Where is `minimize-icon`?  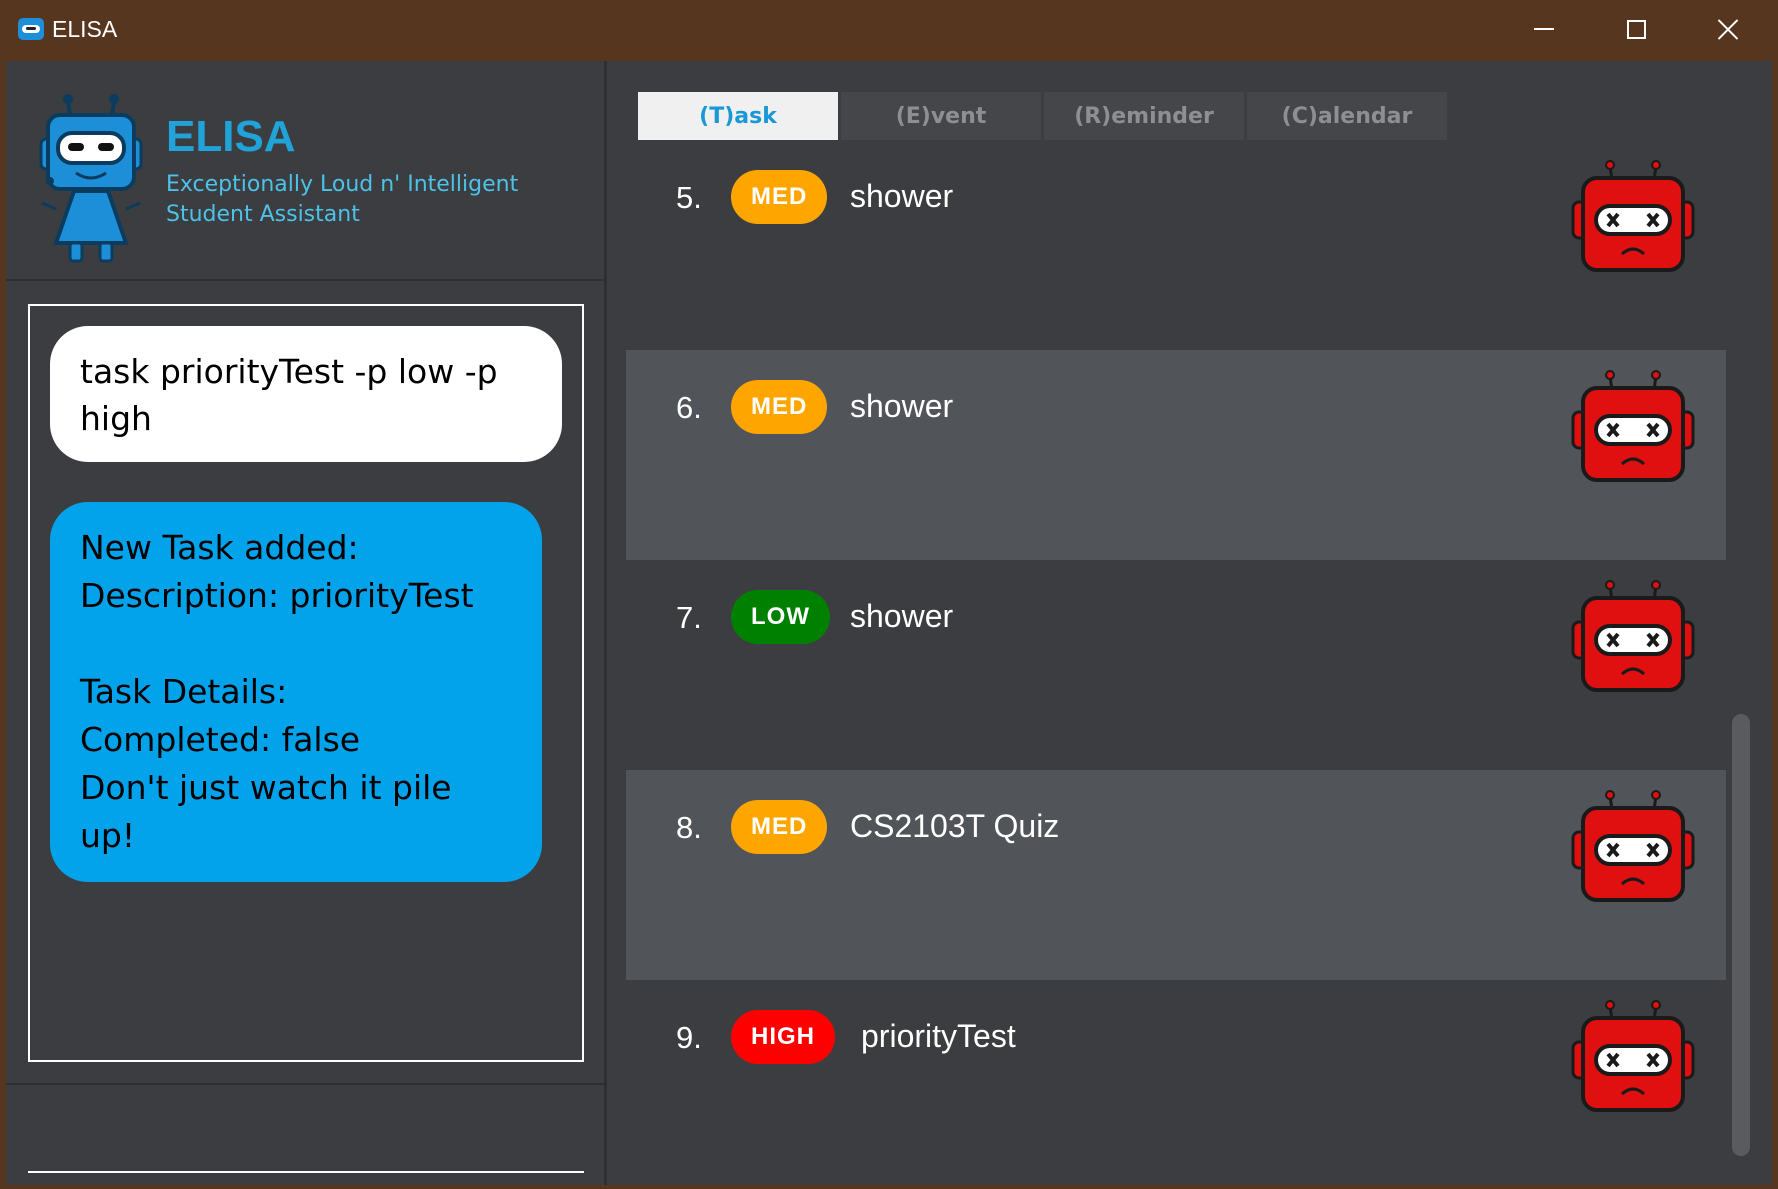
minimize-icon is located at coordinates (1544, 29).